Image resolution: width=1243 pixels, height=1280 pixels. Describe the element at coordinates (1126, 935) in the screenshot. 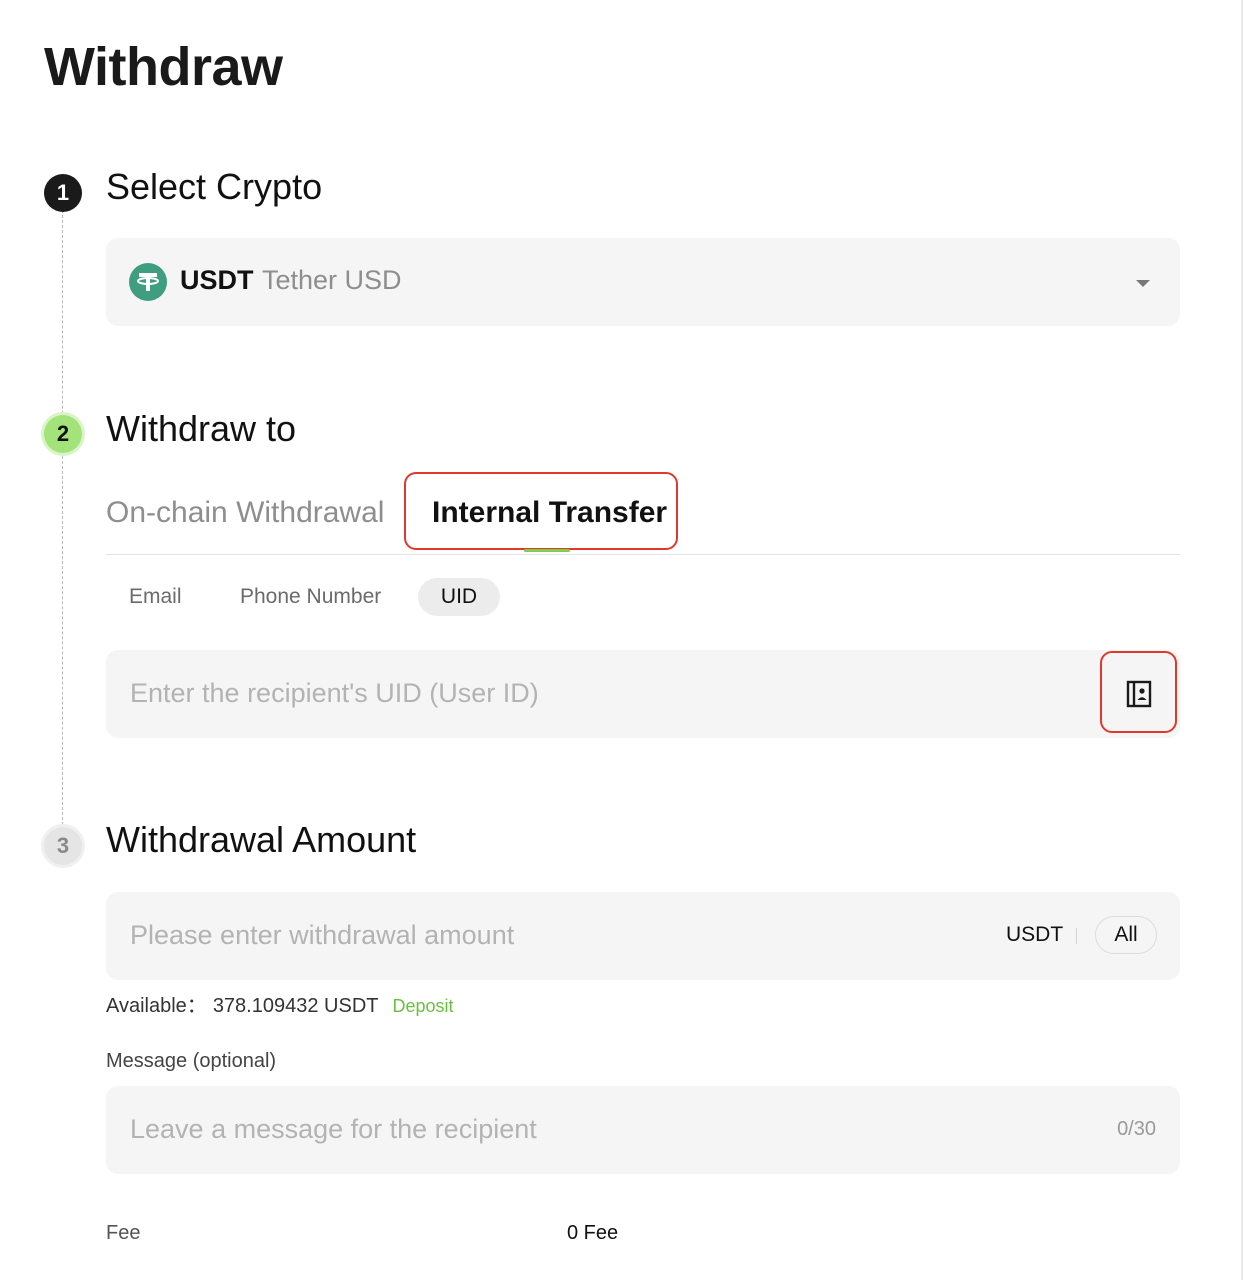

I see `all-button: All` at that location.